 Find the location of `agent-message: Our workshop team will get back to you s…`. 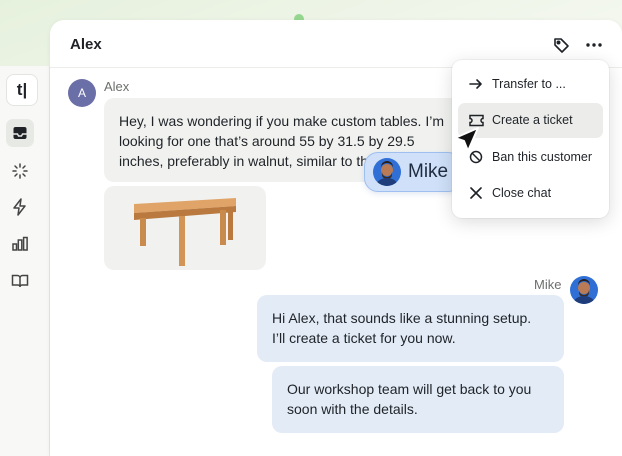

agent-message: Our workshop team will get back to you s… is located at coordinates (418, 399).